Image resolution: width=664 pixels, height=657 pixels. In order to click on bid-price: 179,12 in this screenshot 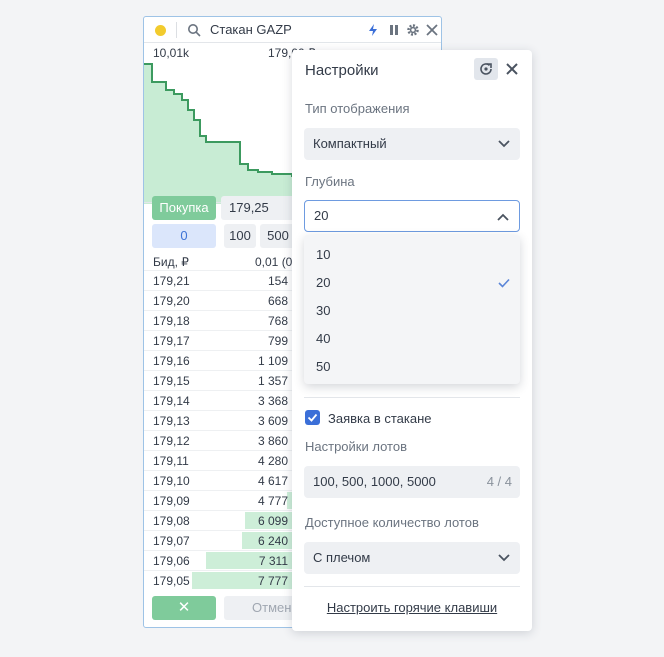, I will do `click(171, 441)`.